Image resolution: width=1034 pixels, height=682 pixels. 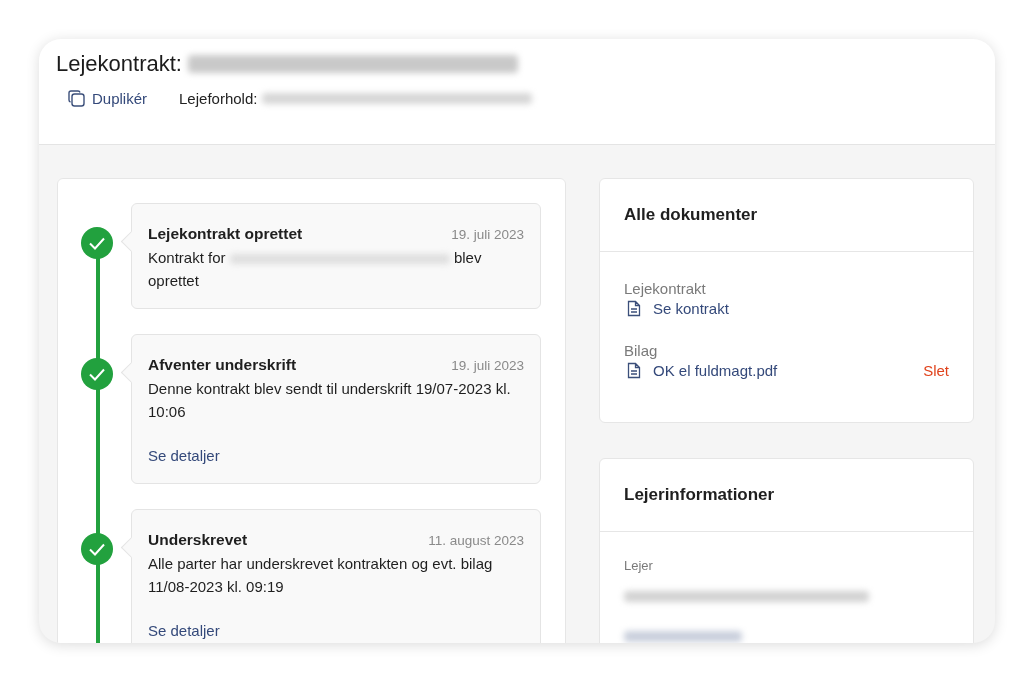 I want to click on tenancy-dropdown, so click(x=397, y=98).